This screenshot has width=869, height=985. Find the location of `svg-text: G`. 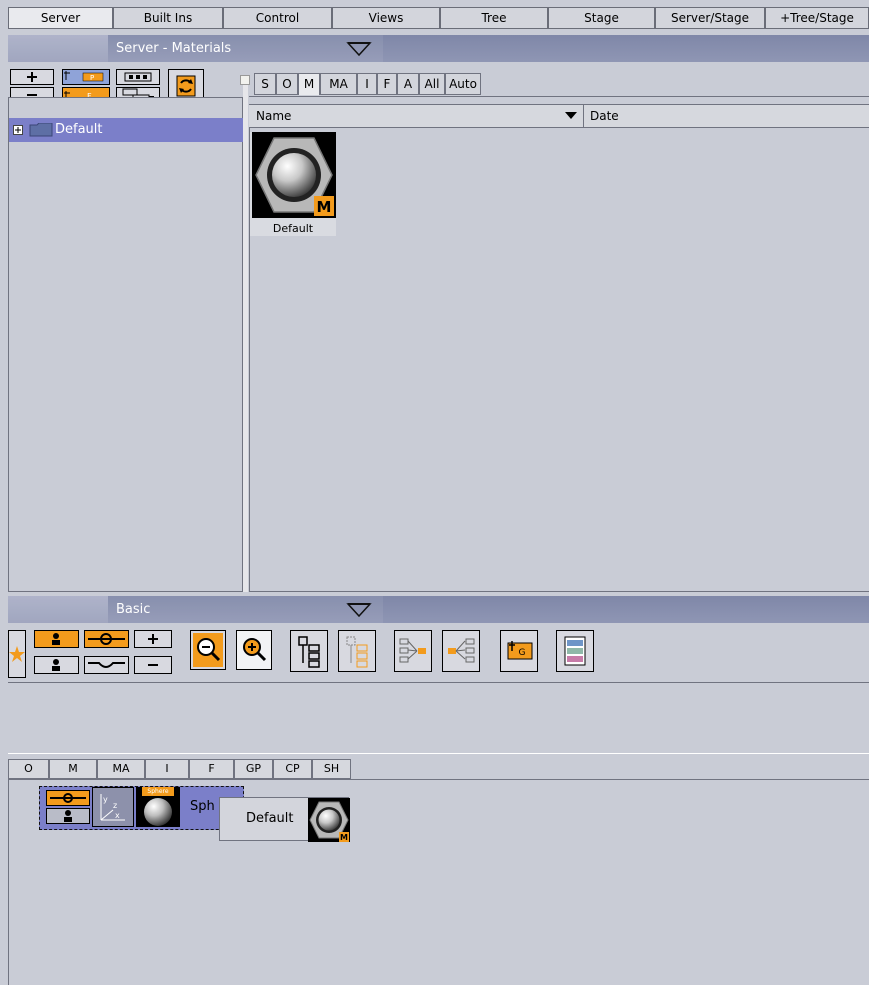

svg-text: G is located at coordinates (522, 653).